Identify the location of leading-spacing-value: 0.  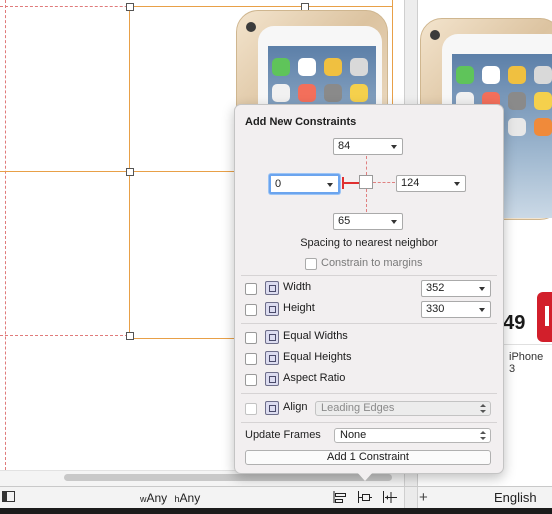
(278, 184).